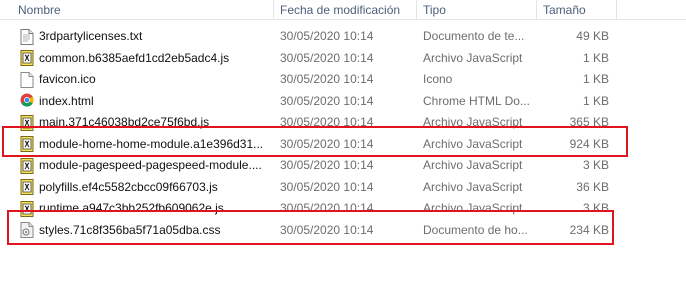  I want to click on file-size: 49 KB, so click(592, 36).